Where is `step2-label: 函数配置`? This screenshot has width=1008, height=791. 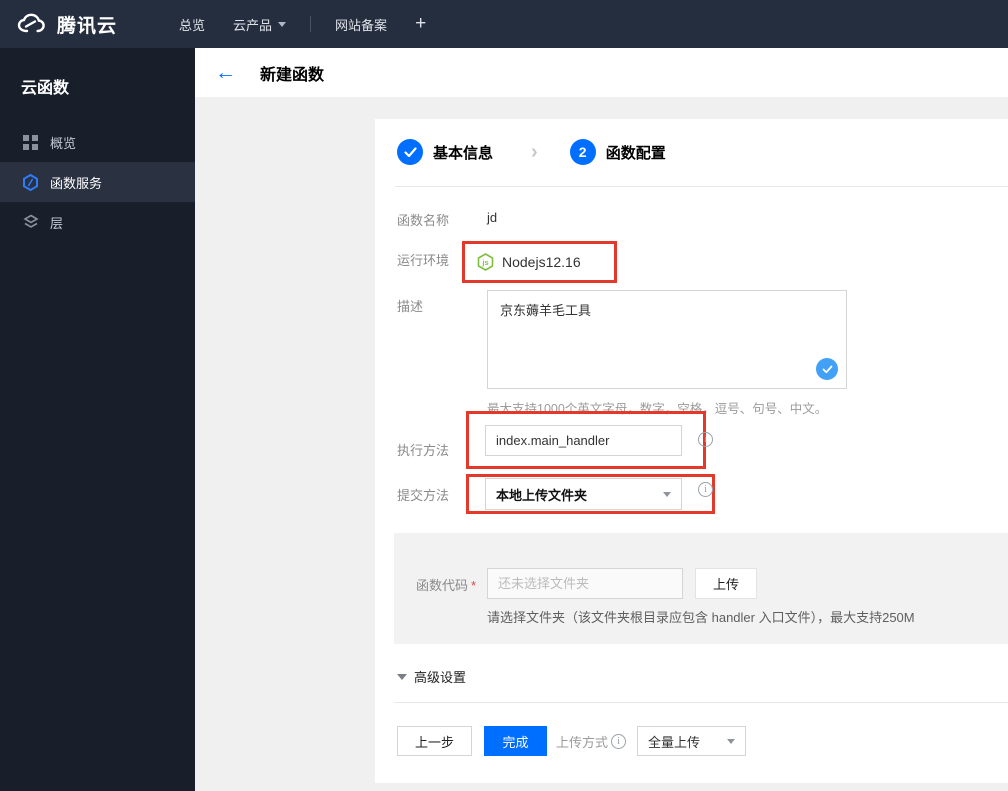
step2-label: 函数配置 is located at coordinates (635, 153).